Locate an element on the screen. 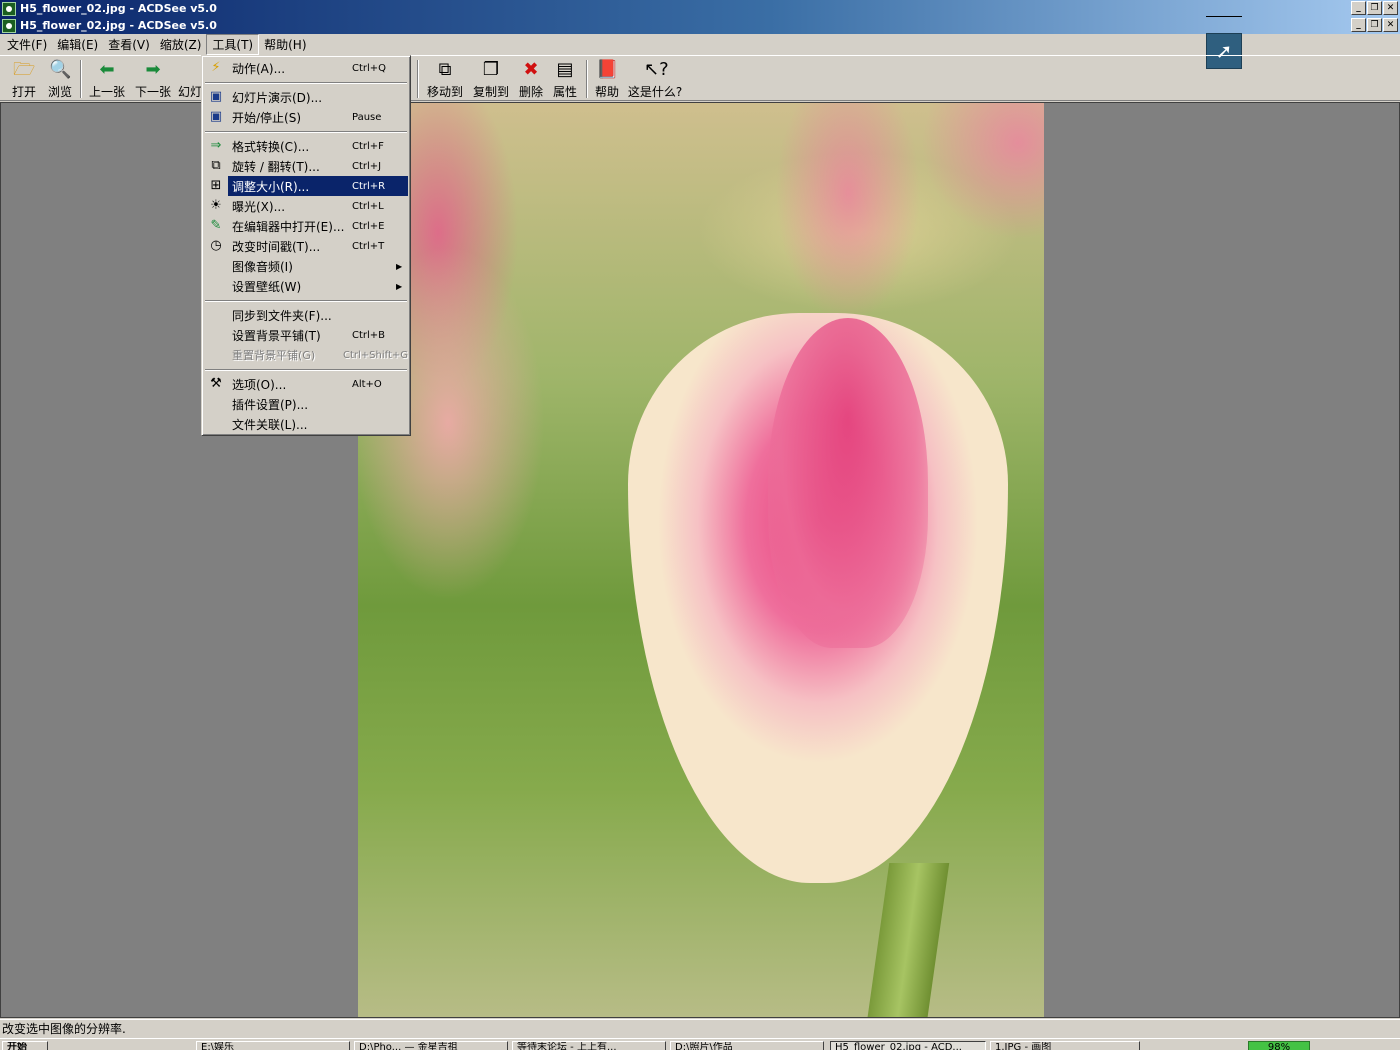 Image resolution: width=1400 pixels, height=1050 pixels. move-to-label: 移动到 is located at coordinates (444, 92).